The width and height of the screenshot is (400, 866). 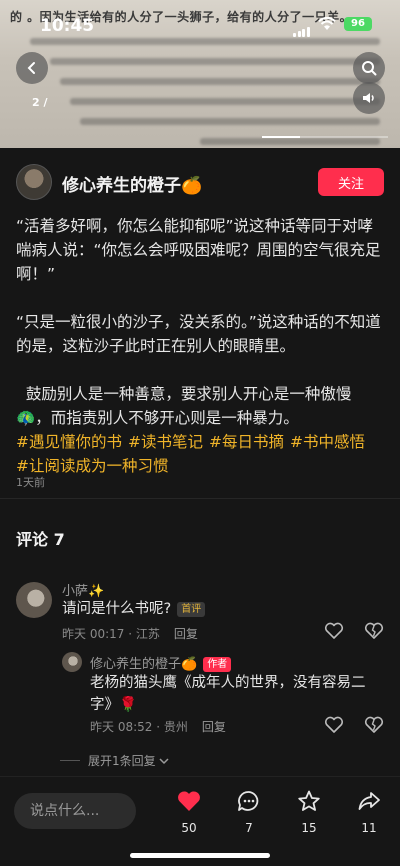 I want to click on share-count: 11, so click(x=369, y=828).